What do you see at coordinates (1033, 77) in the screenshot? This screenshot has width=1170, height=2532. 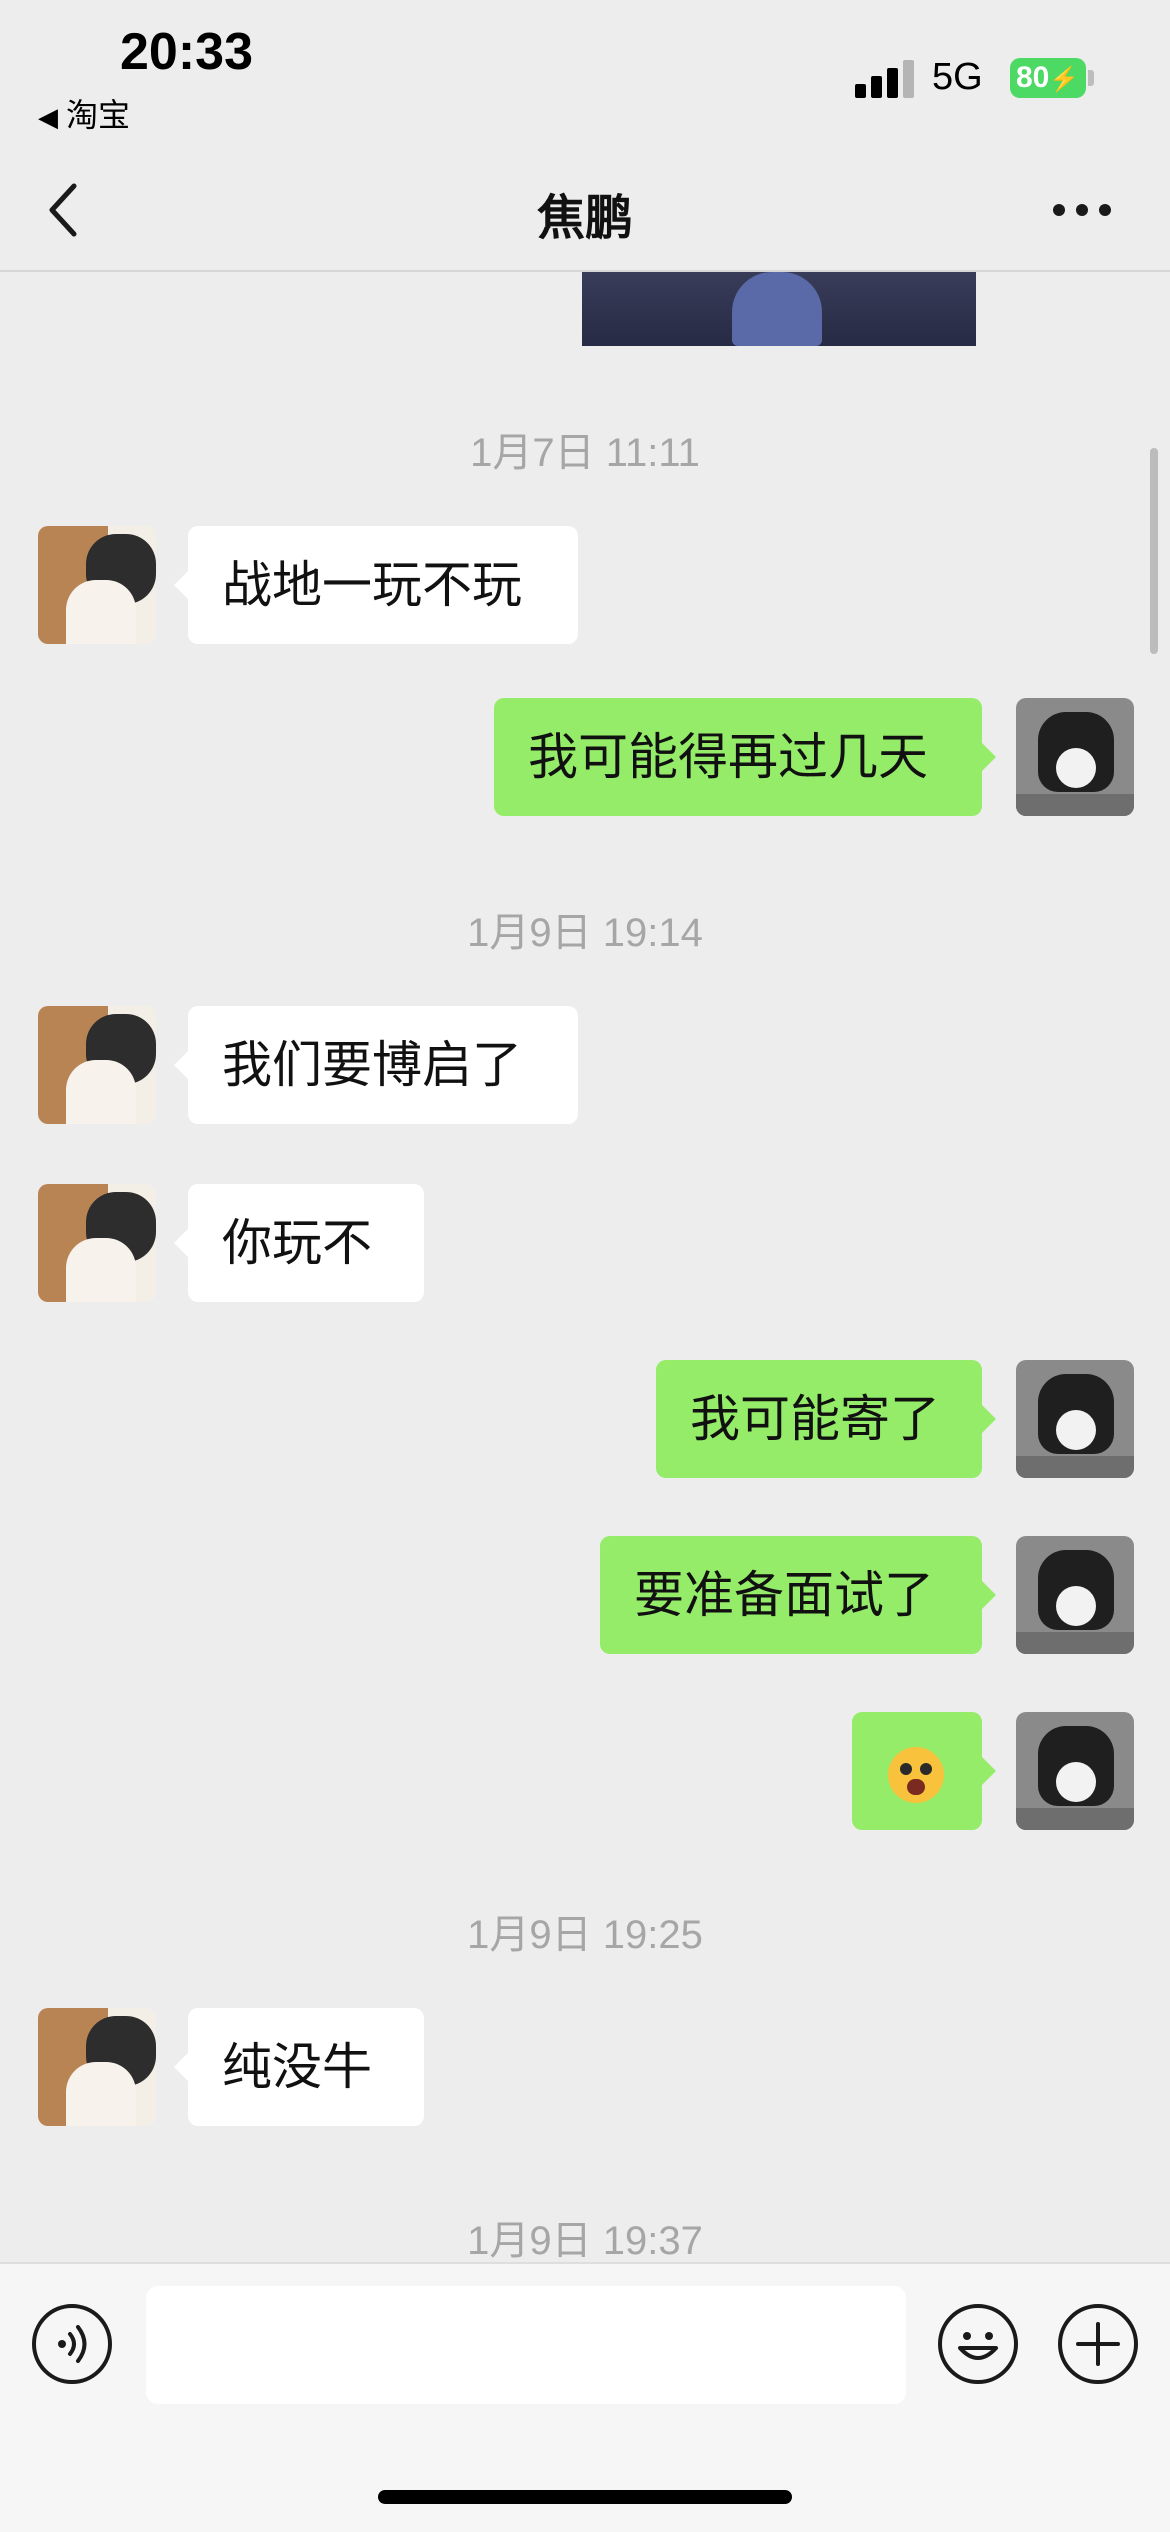 I see `battery-level: 80` at bounding box center [1033, 77].